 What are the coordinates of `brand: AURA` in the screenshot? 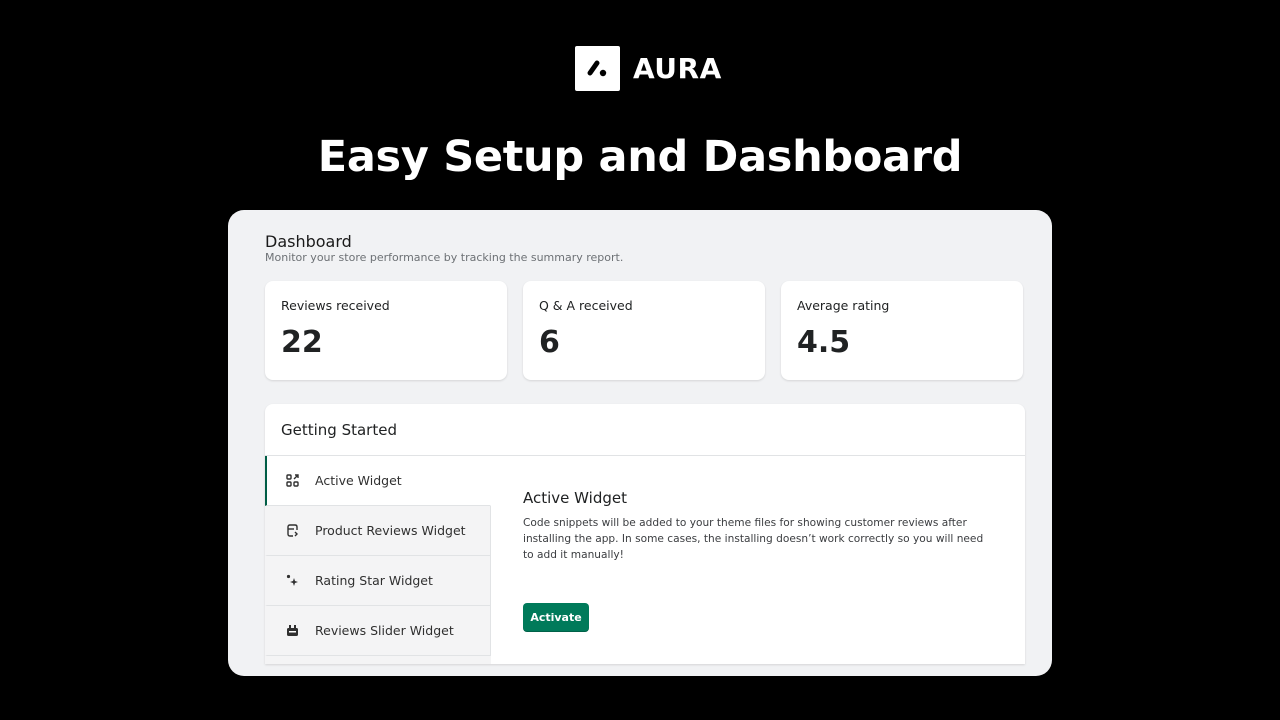 It's located at (648, 68).